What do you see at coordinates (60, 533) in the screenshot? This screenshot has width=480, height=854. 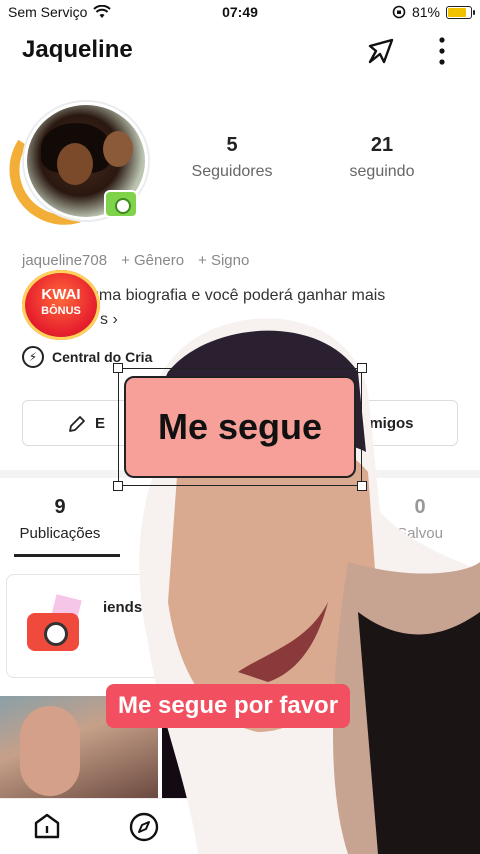 I see `publications-label: Publicações` at bounding box center [60, 533].